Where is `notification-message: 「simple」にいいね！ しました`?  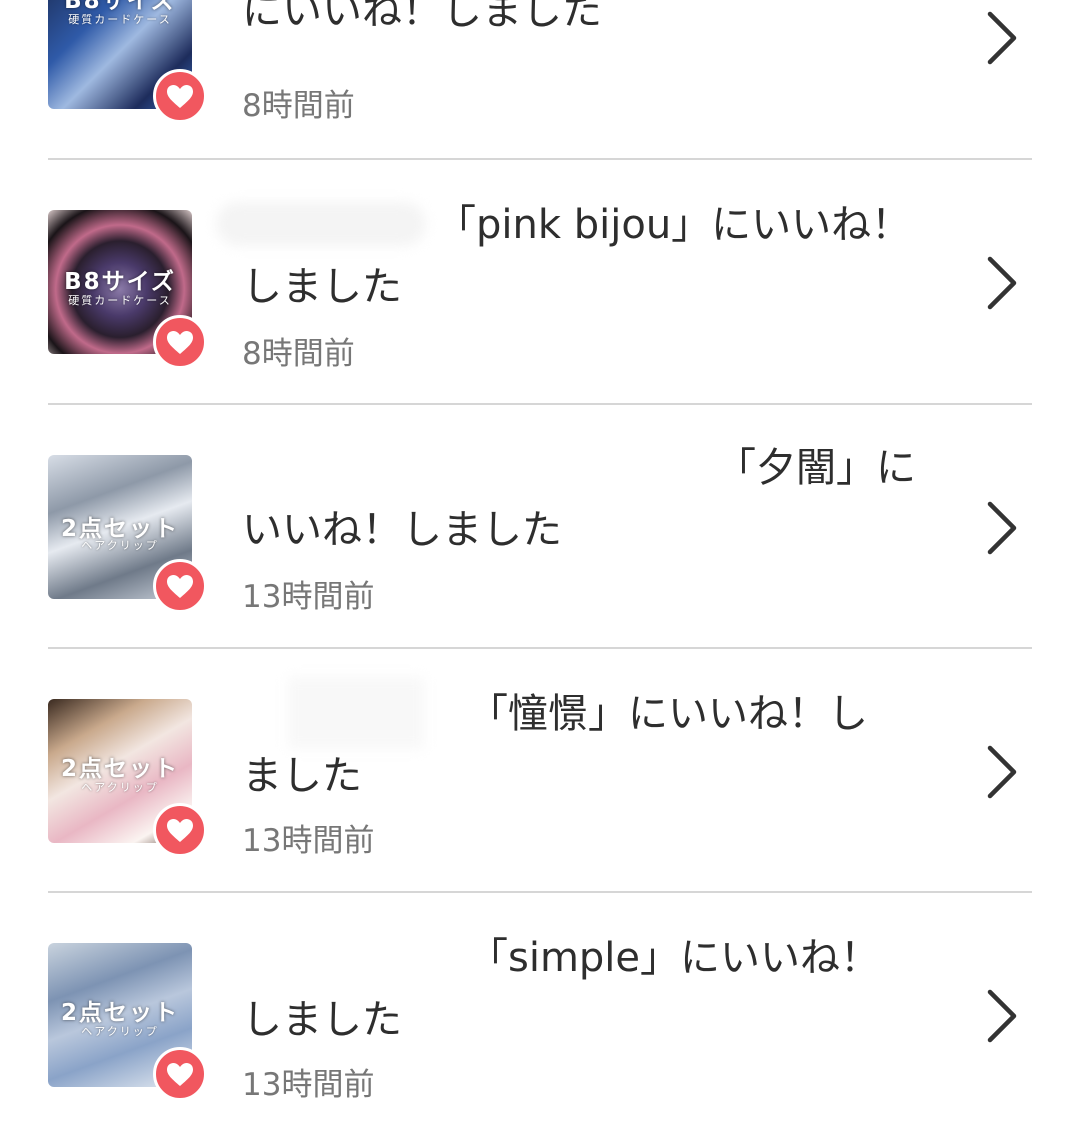
notification-message: 「simple」にいいね！ しました is located at coordinates (592, 989).